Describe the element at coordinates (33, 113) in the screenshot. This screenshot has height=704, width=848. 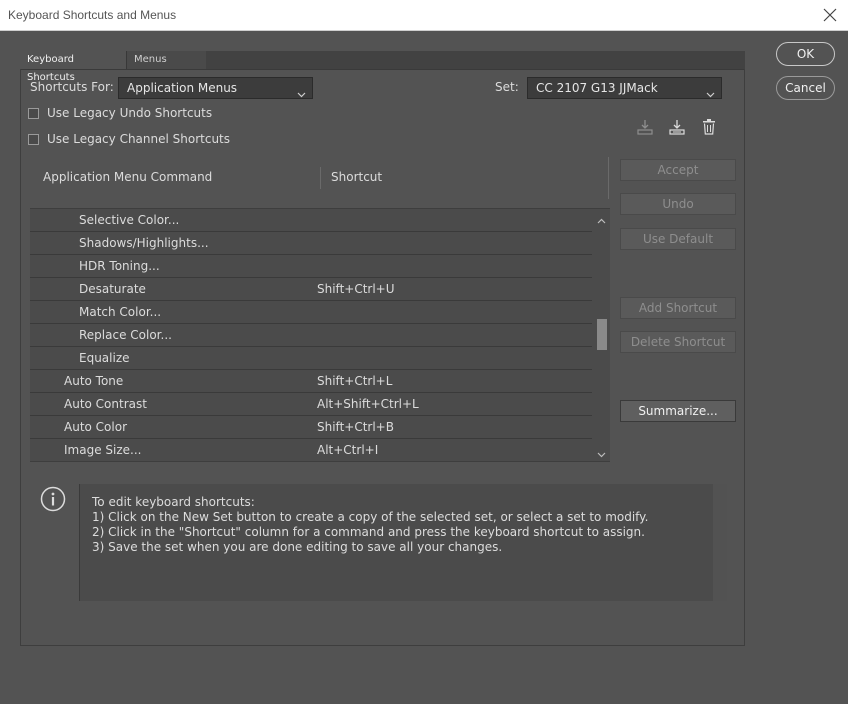
I see `legacy-undo-checkbox` at that location.